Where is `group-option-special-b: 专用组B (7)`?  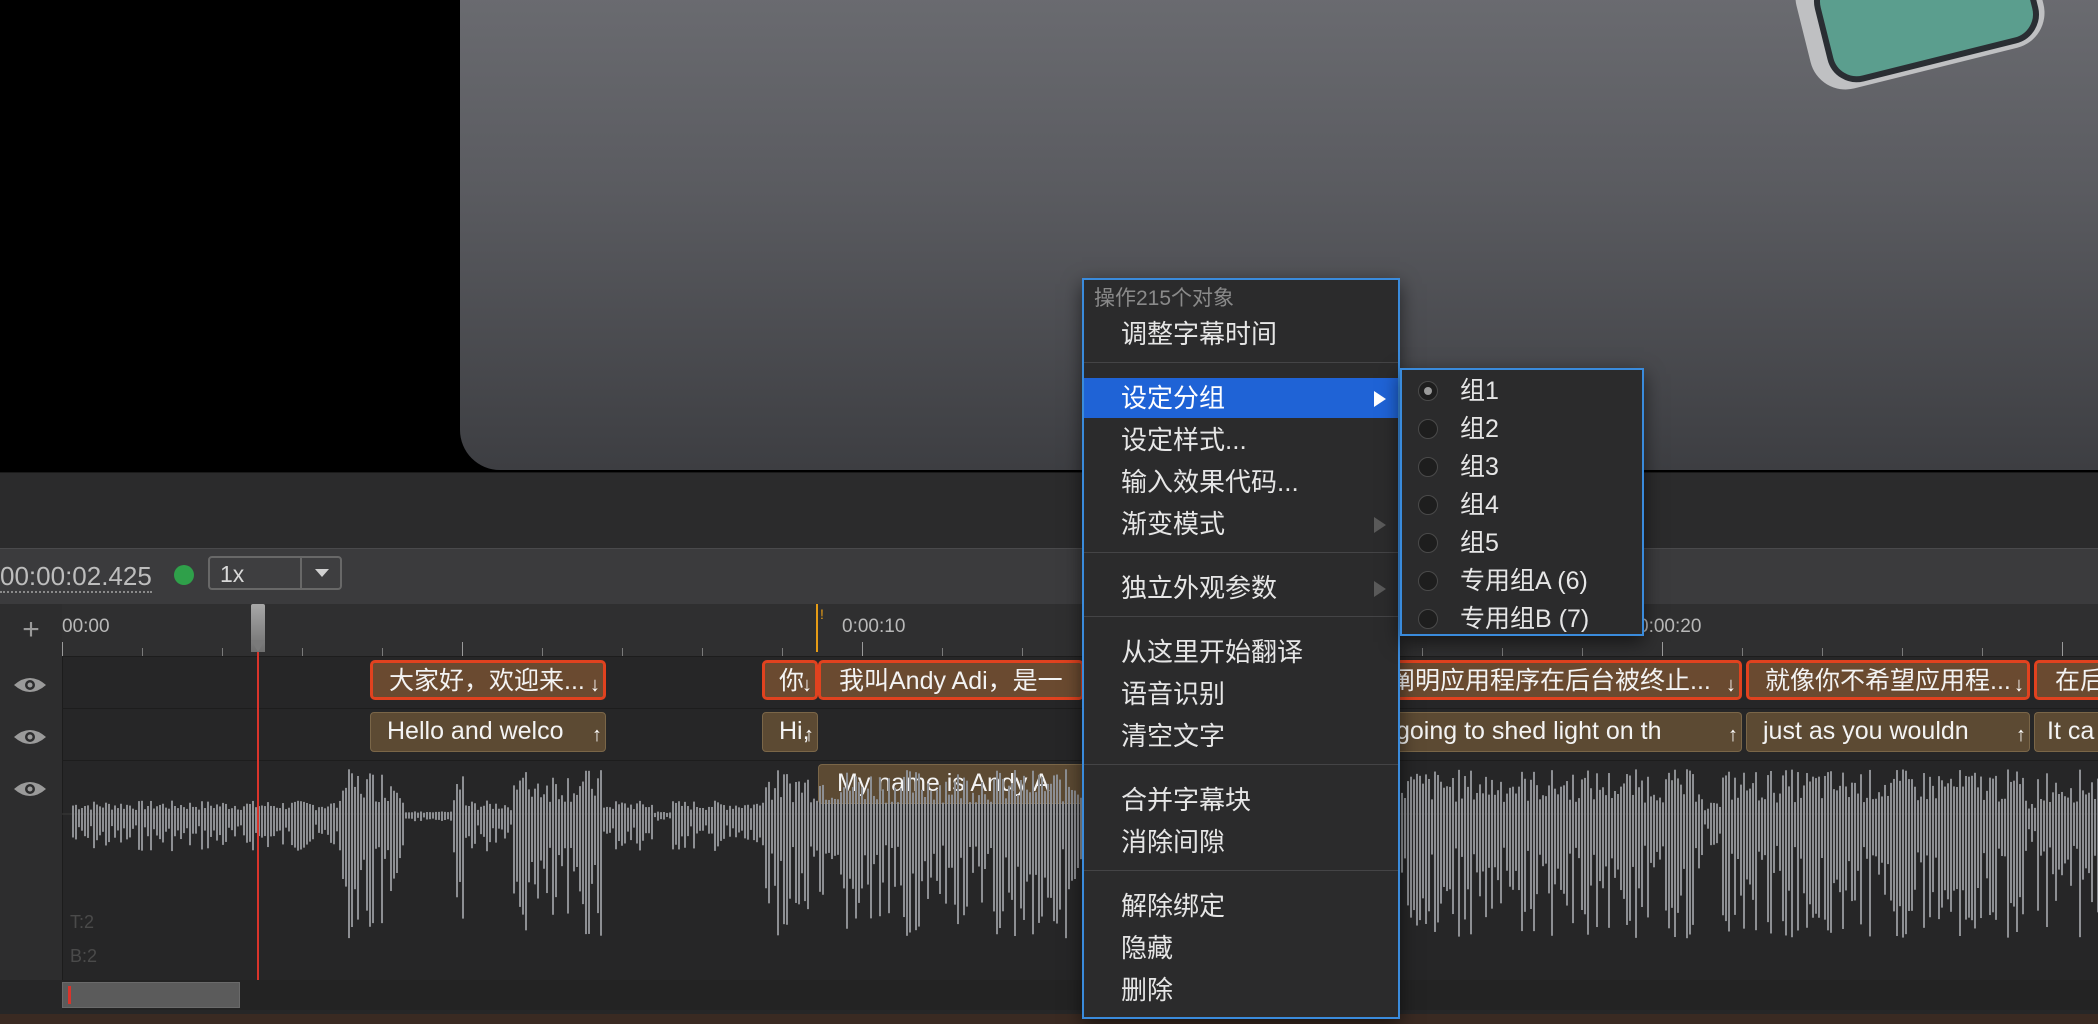 group-option-special-b: 专用组B (7) is located at coordinates (1522, 619).